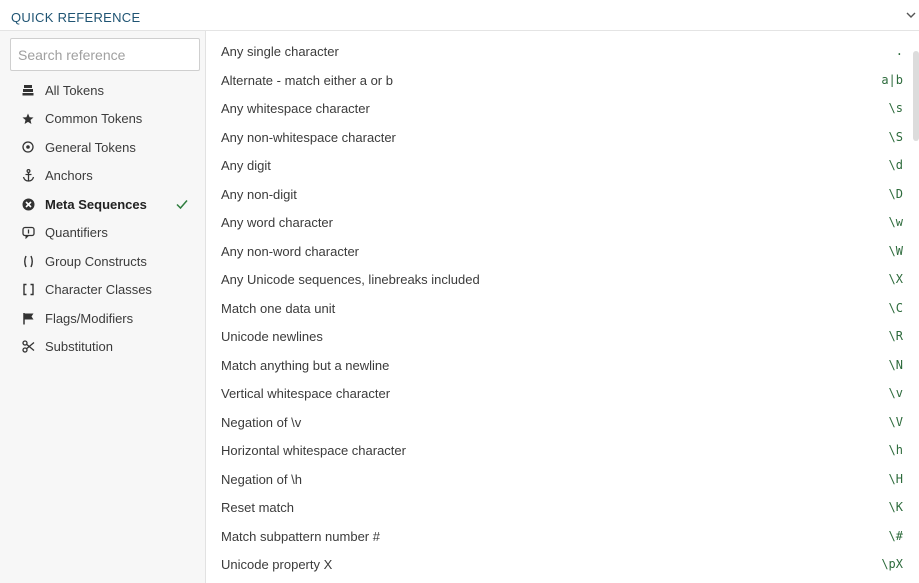 The image size is (919, 583). Describe the element at coordinates (892, 564) in the screenshot. I see `item-token: \pX` at that location.